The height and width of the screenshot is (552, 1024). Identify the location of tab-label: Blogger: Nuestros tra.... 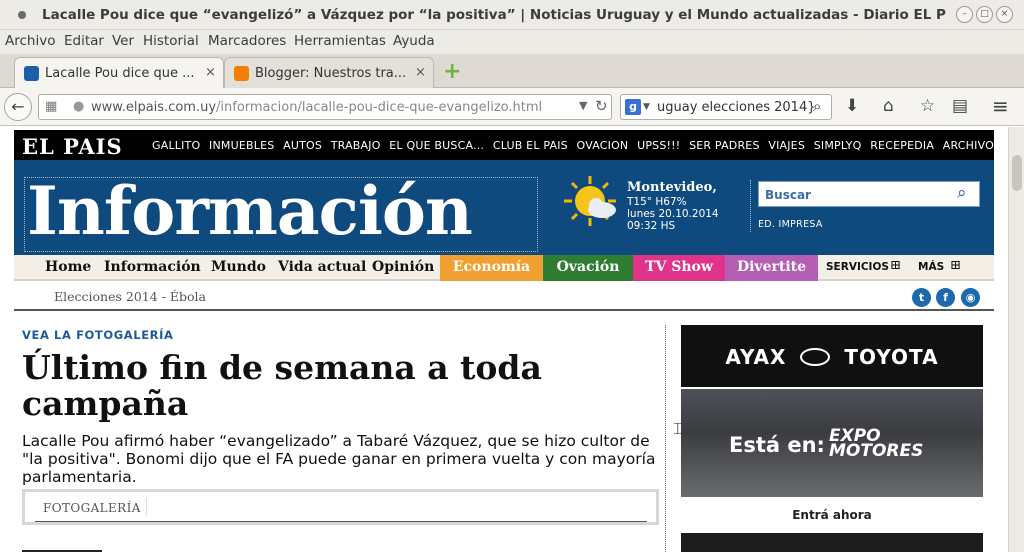
(330, 73).